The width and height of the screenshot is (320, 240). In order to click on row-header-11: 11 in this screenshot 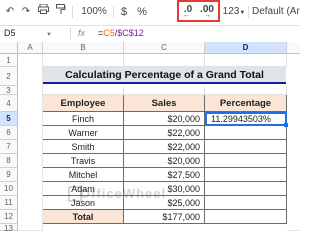, I will do `click(9, 203)`.